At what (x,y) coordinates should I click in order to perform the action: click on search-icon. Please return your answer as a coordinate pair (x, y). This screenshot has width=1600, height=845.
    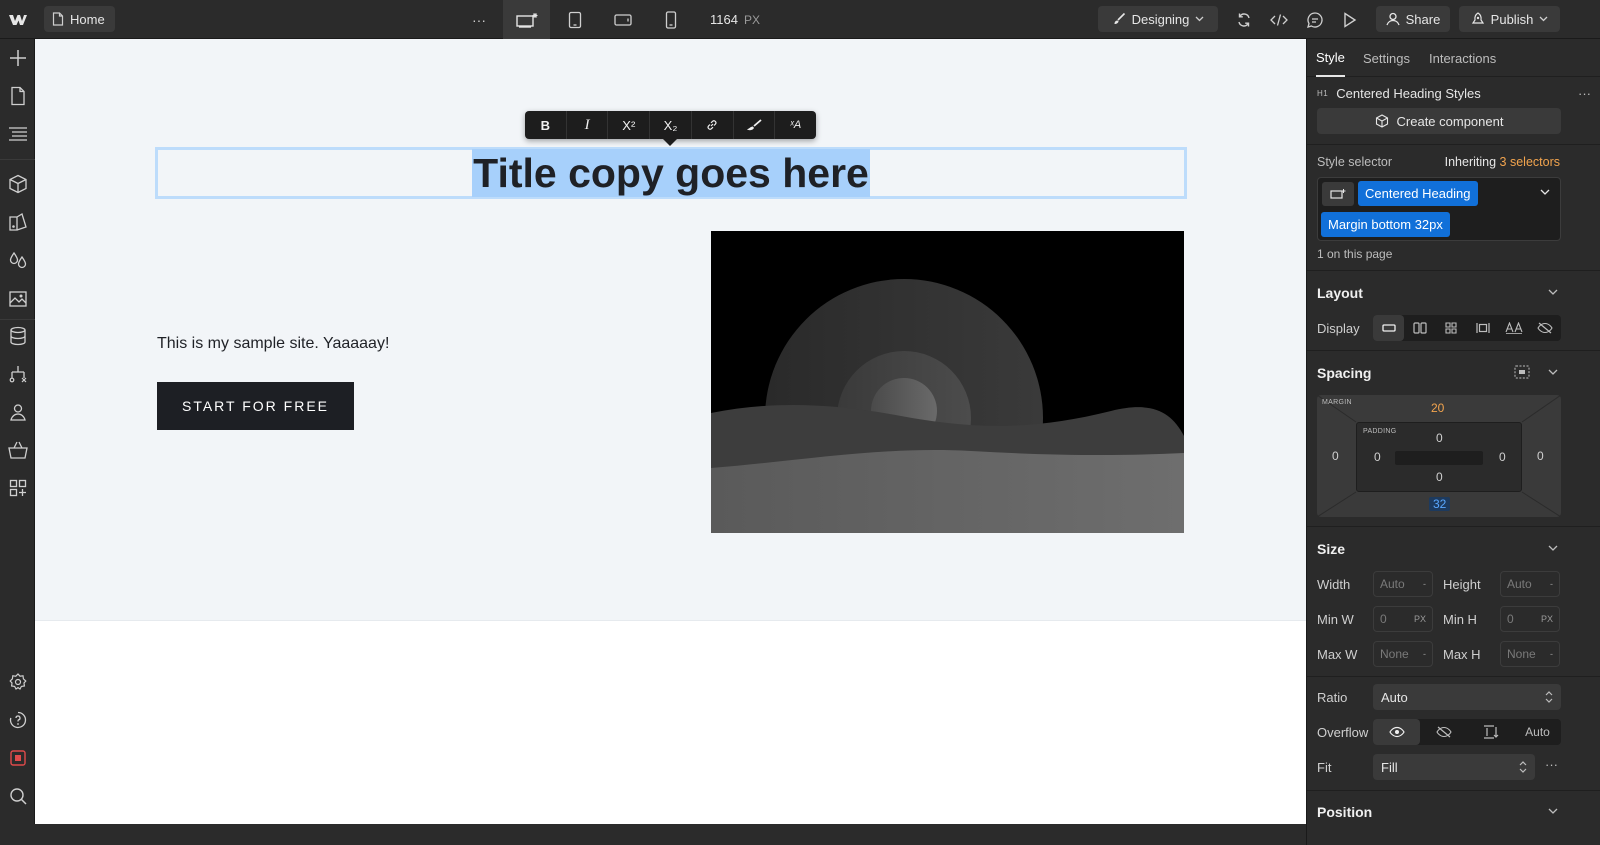
    Looking at the image, I should click on (17, 796).